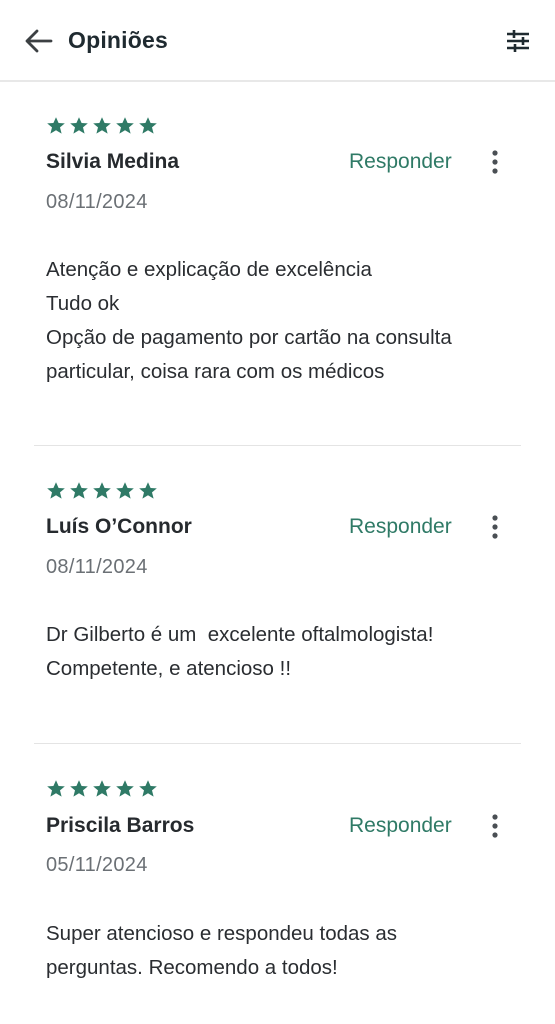  What do you see at coordinates (97, 865) in the screenshot?
I see `review-date: 05/11/2024` at bounding box center [97, 865].